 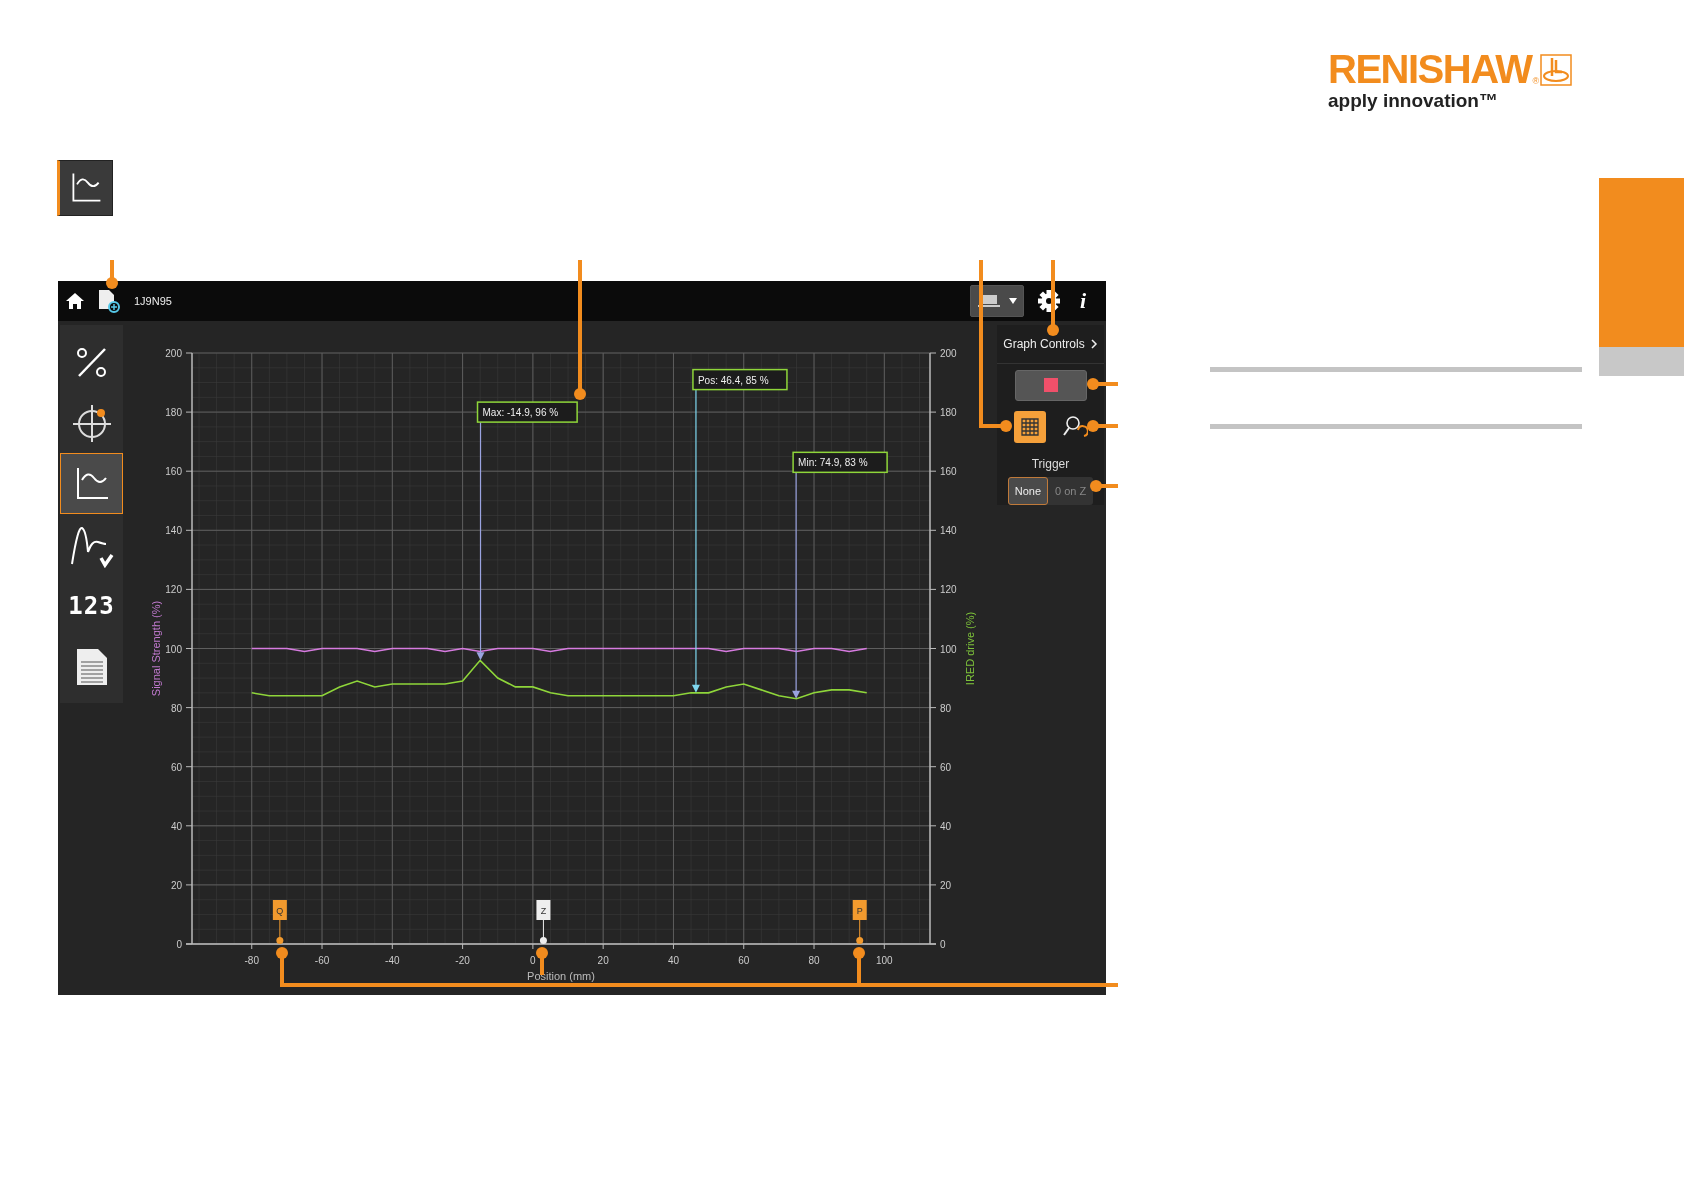 What do you see at coordinates (462, 960) in the screenshot?
I see `tick-label: -20` at bounding box center [462, 960].